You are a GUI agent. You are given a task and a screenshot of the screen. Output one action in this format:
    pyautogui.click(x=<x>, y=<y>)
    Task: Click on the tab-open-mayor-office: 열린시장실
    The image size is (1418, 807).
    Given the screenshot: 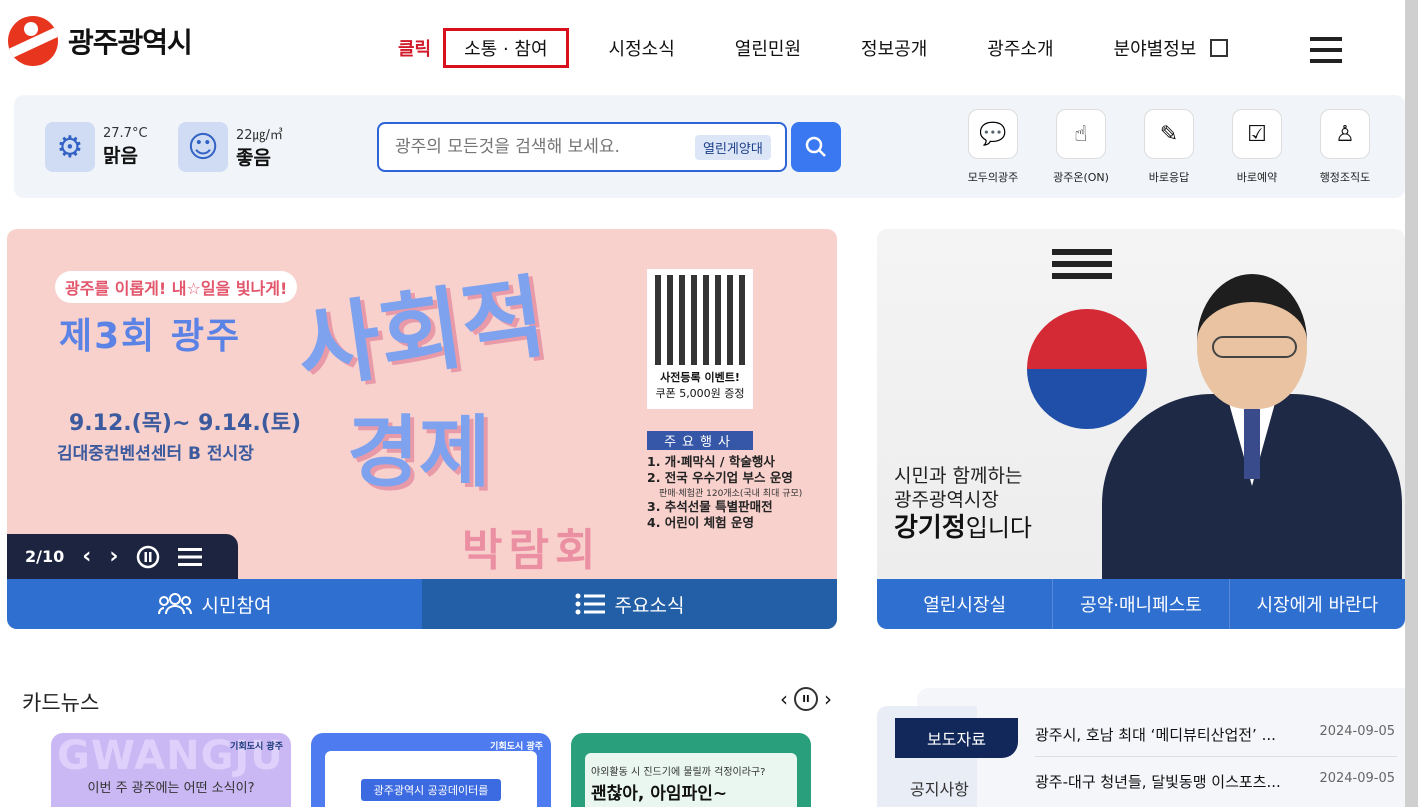 What is the action you would take?
    pyautogui.click(x=965, y=604)
    